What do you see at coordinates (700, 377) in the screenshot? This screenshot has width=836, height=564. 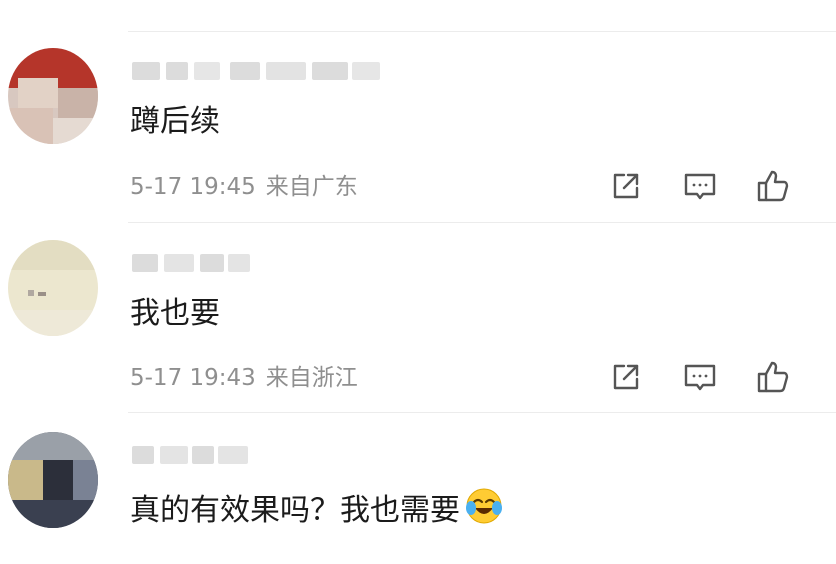 I see `comment-icon` at bounding box center [700, 377].